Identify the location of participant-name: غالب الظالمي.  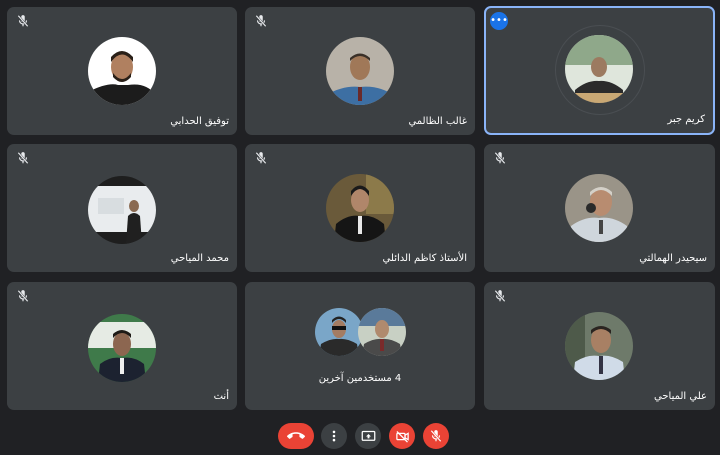
(437, 121).